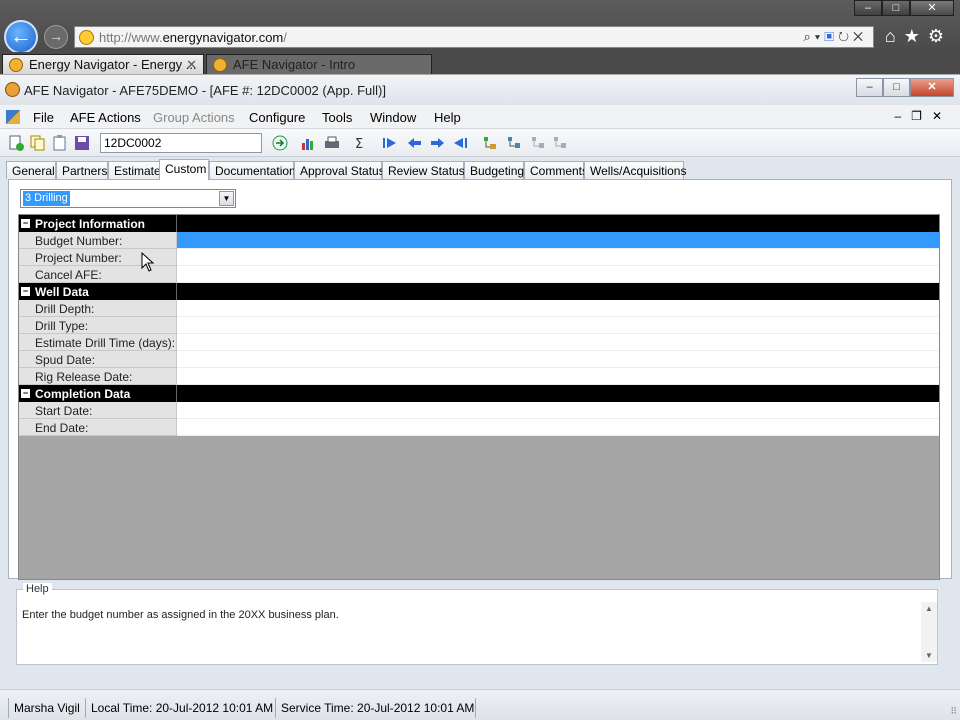 The height and width of the screenshot is (720, 960). I want to click on menu-afe-actions: AFE Actions, so click(105, 117).